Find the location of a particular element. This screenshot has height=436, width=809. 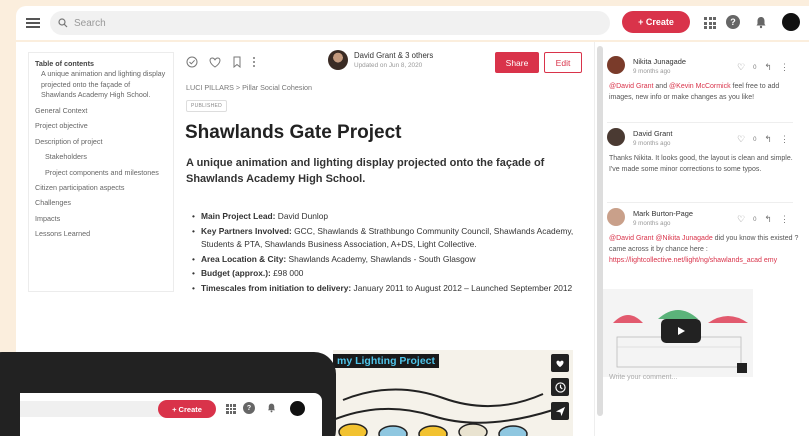

toc-item-lessons-learned: Lessons Learned is located at coordinates (101, 234).